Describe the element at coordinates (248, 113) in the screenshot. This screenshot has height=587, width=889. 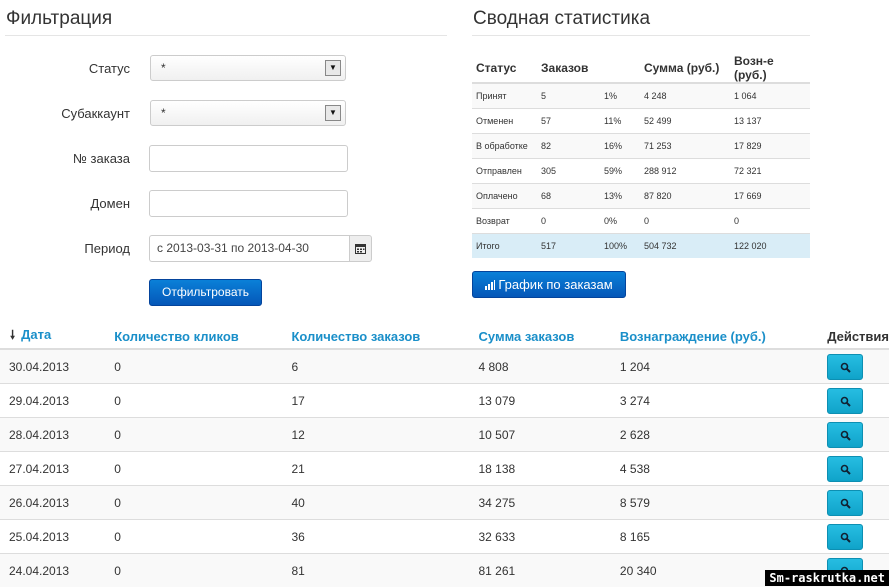
I see `subaccount-select: * ▼` at that location.